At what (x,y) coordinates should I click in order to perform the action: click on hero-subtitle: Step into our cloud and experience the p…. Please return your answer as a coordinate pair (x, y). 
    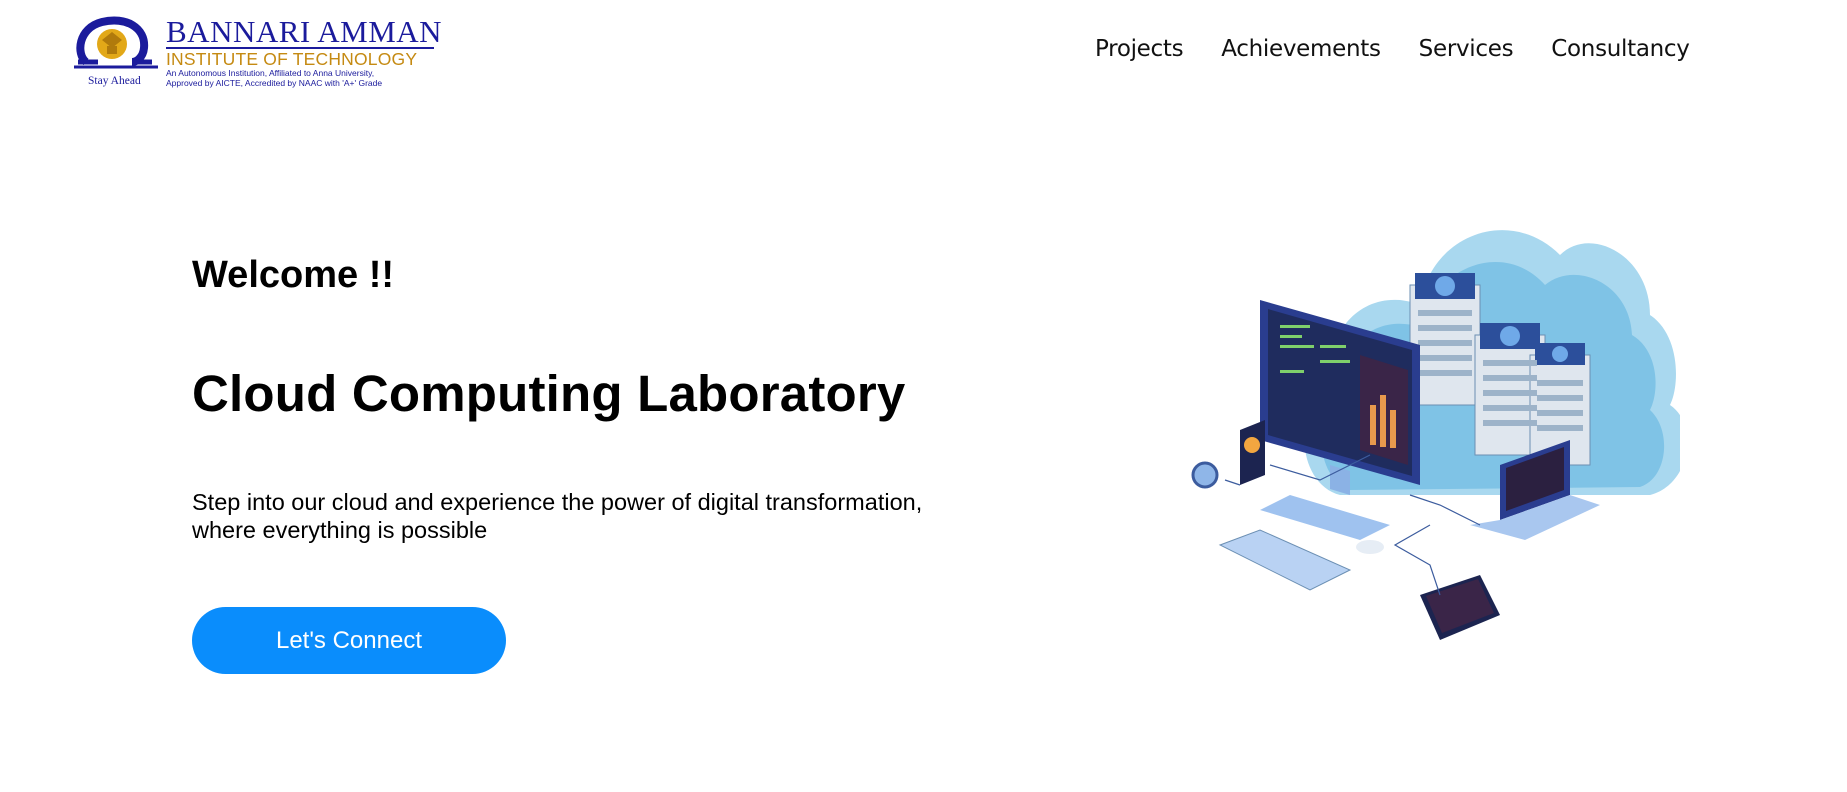
    Looking at the image, I should click on (557, 516).